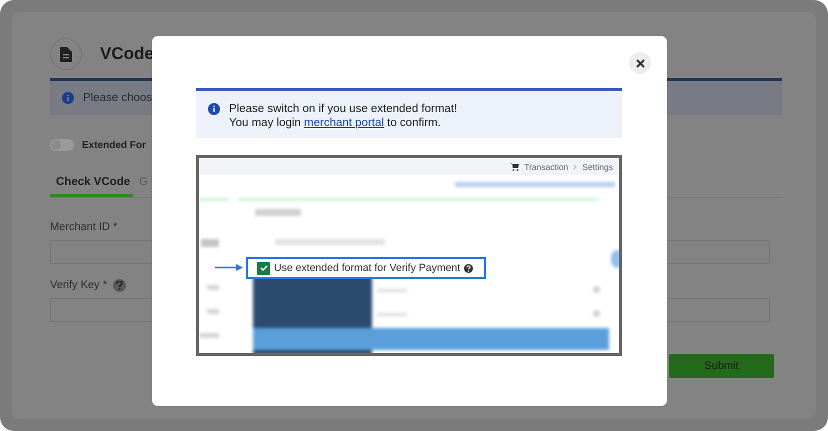 The width and height of the screenshot is (828, 431). What do you see at coordinates (92, 184) in the screenshot?
I see `tab: Check VCode` at bounding box center [92, 184].